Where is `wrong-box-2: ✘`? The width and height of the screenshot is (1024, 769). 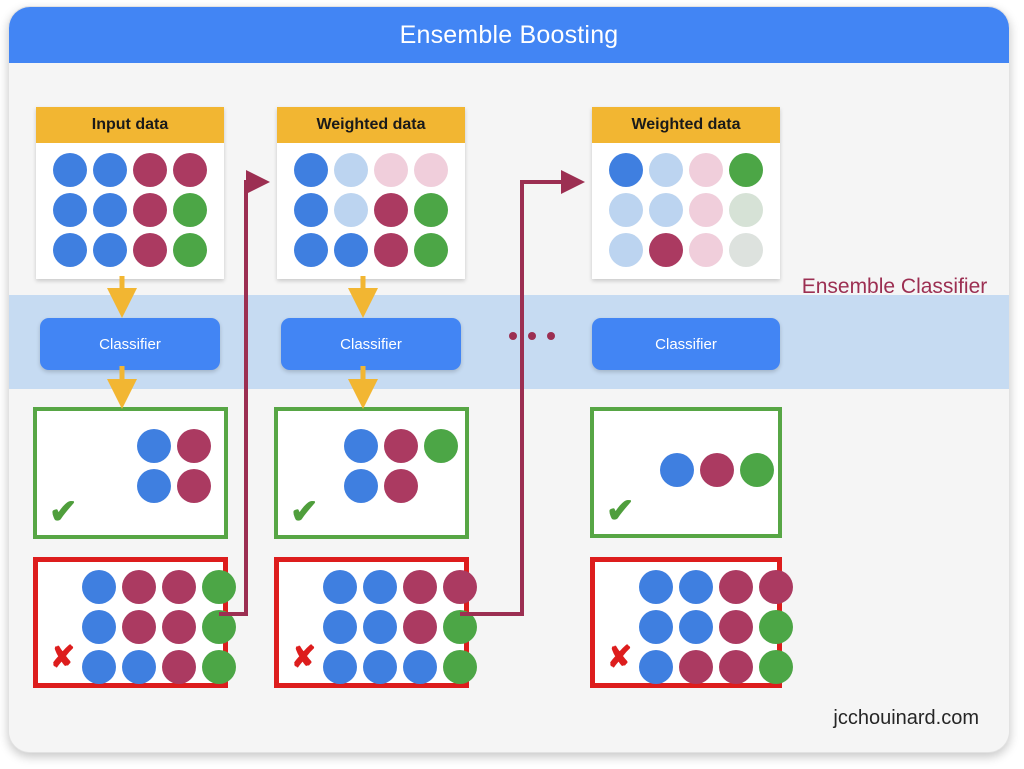 wrong-box-2: ✘ is located at coordinates (375, 622).